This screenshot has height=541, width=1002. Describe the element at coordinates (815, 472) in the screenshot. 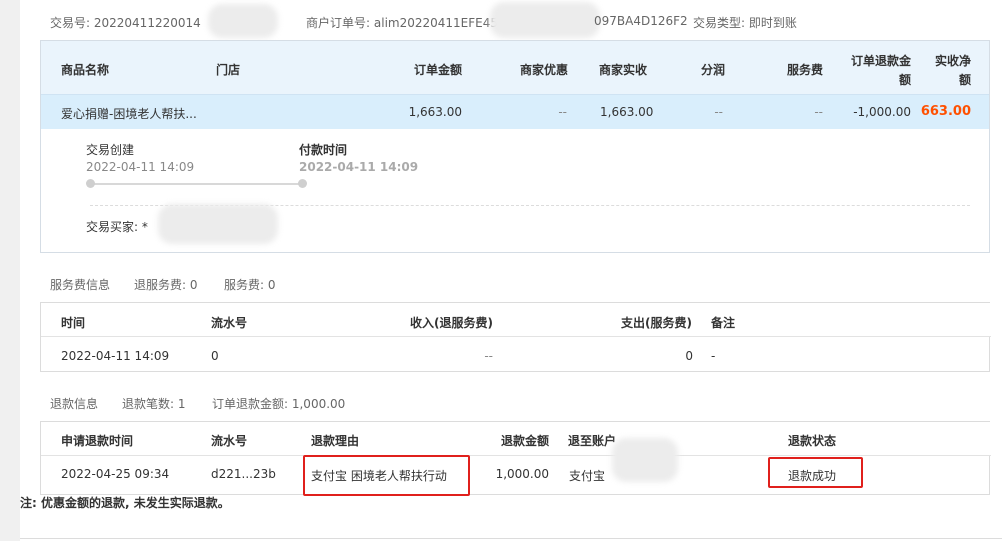

I see `highlight-refund-status` at that location.